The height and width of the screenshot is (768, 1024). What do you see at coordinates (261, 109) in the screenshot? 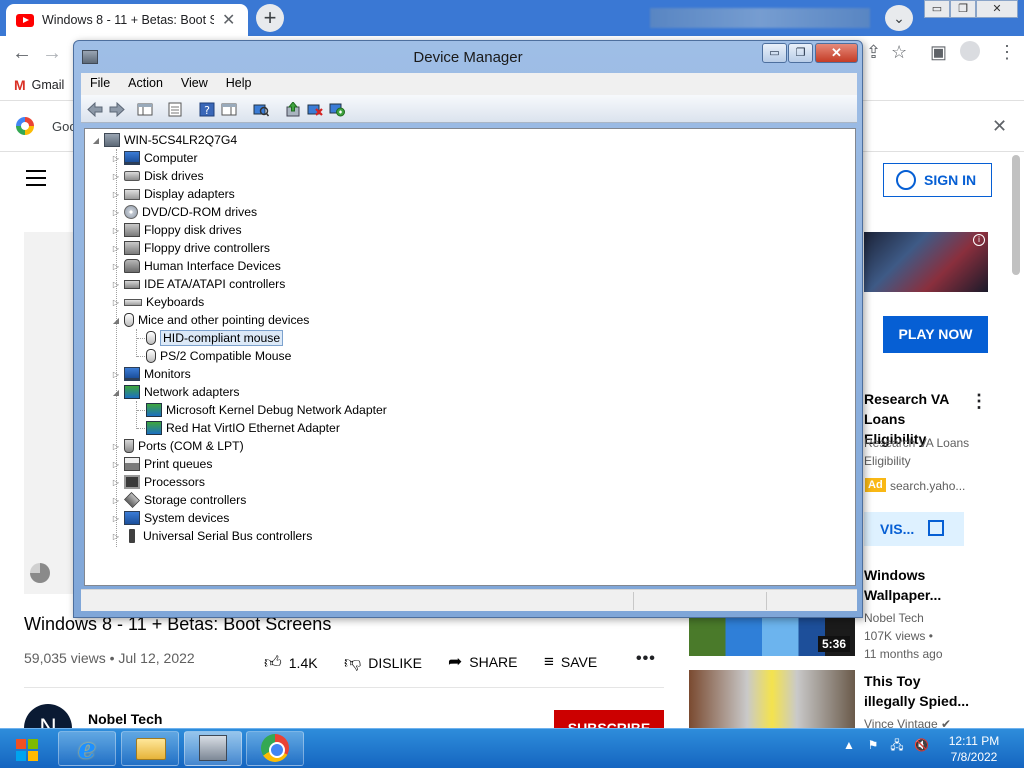
I see `scan-hardware-icon` at bounding box center [261, 109].